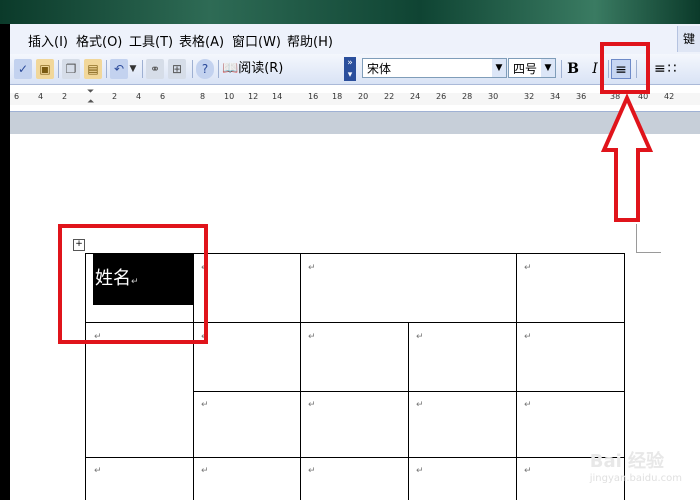 Image resolution: width=700 pixels, height=500 pixels. What do you see at coordinates (256, 40) in the screenshot?
I see `menu-item-window: 窗口(W)` at bounding box center [256, 40].